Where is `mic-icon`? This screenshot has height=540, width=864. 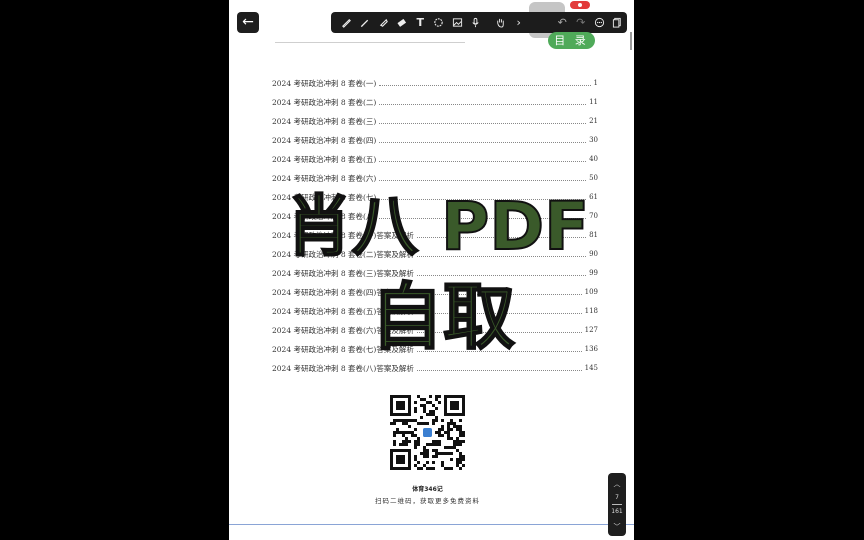 mic-icon is located at coordinates (476, 22).